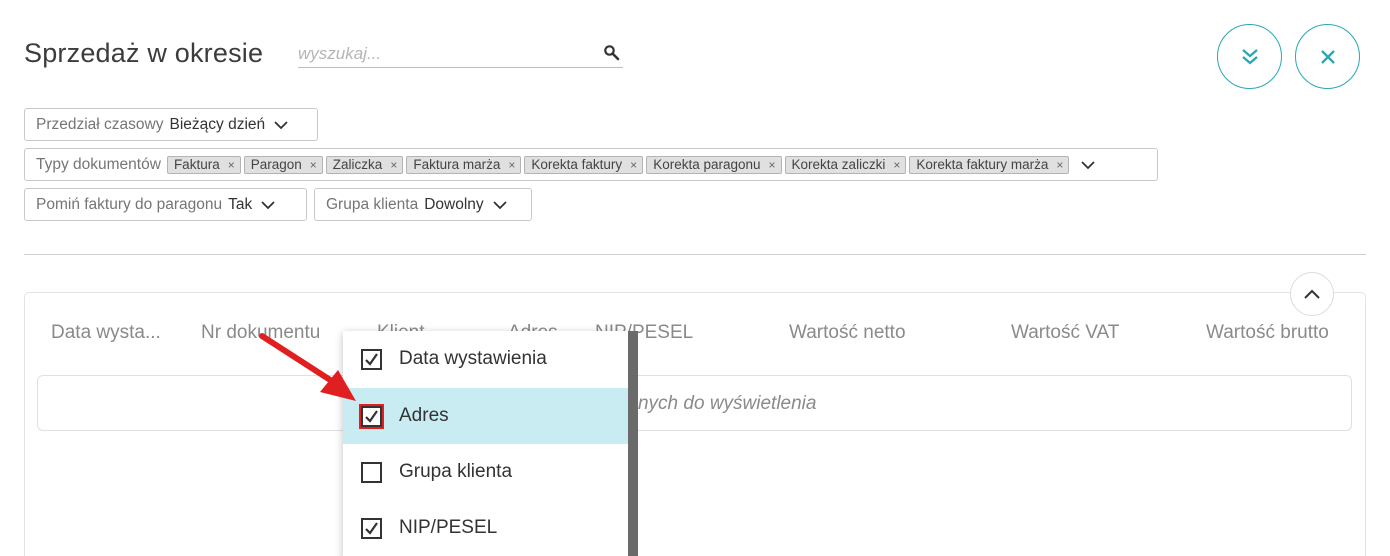 The height and width of the screenshot is (556, 1390). I want to click on time-range-label: Przedział czasowy, so click(100, 124).